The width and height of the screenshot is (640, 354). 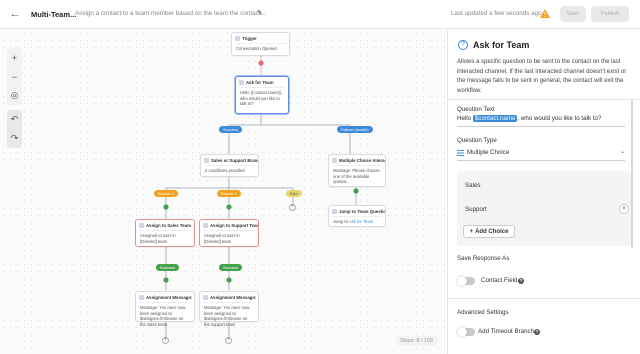 What do you see at coordinates (14, 138) in the screenshot?
I see `redo-icon: ↷` at bounding box center [14, 138].